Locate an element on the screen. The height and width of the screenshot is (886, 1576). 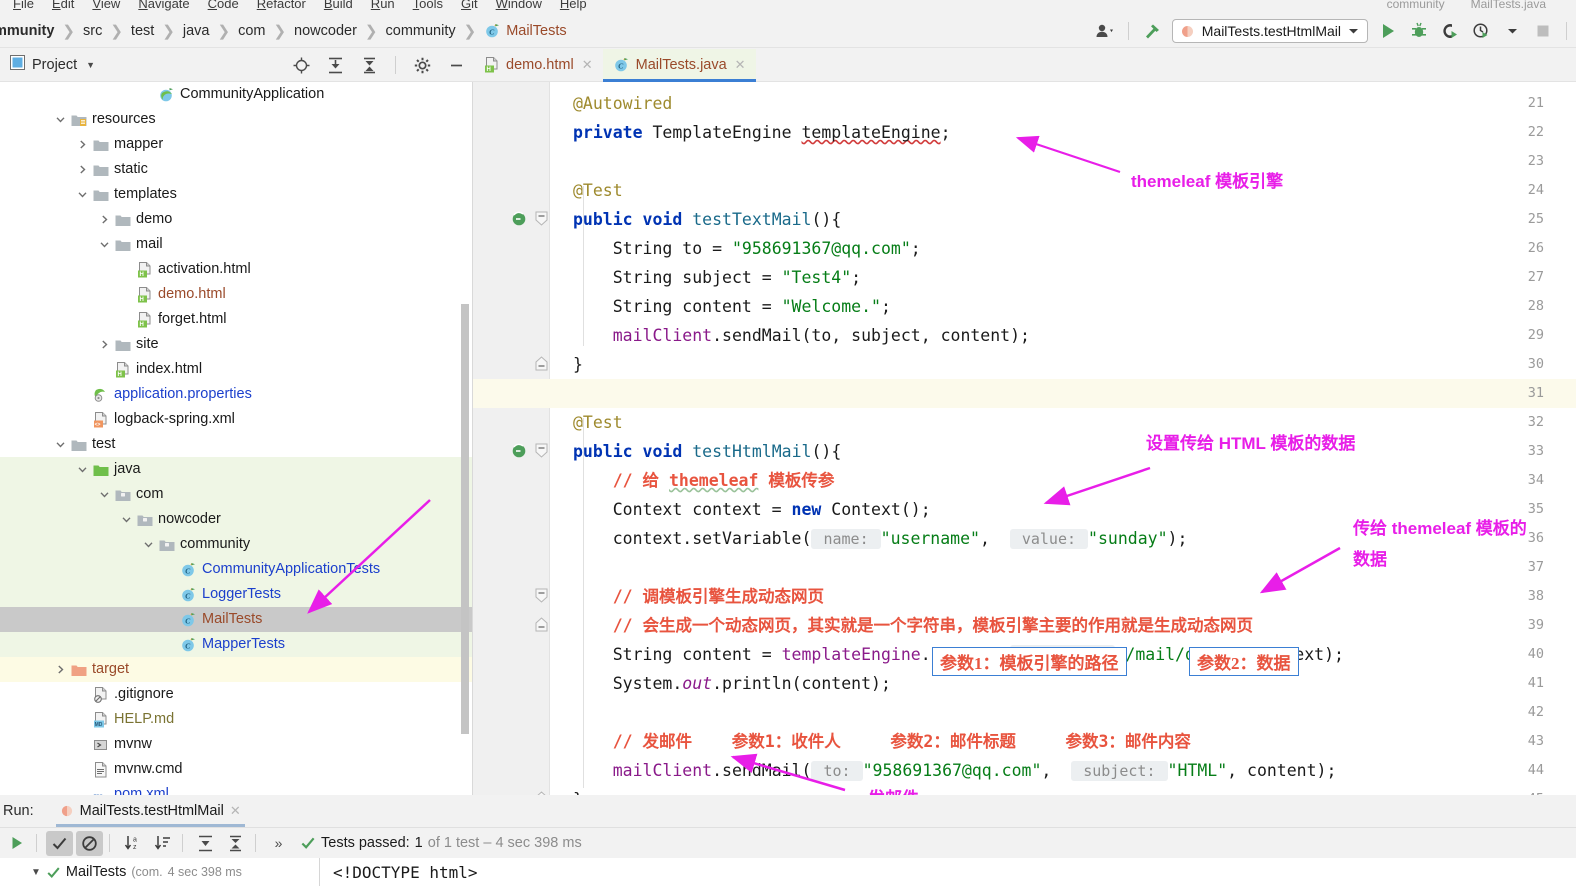
menu-item-code: Code is located at coordinates (223, 5).